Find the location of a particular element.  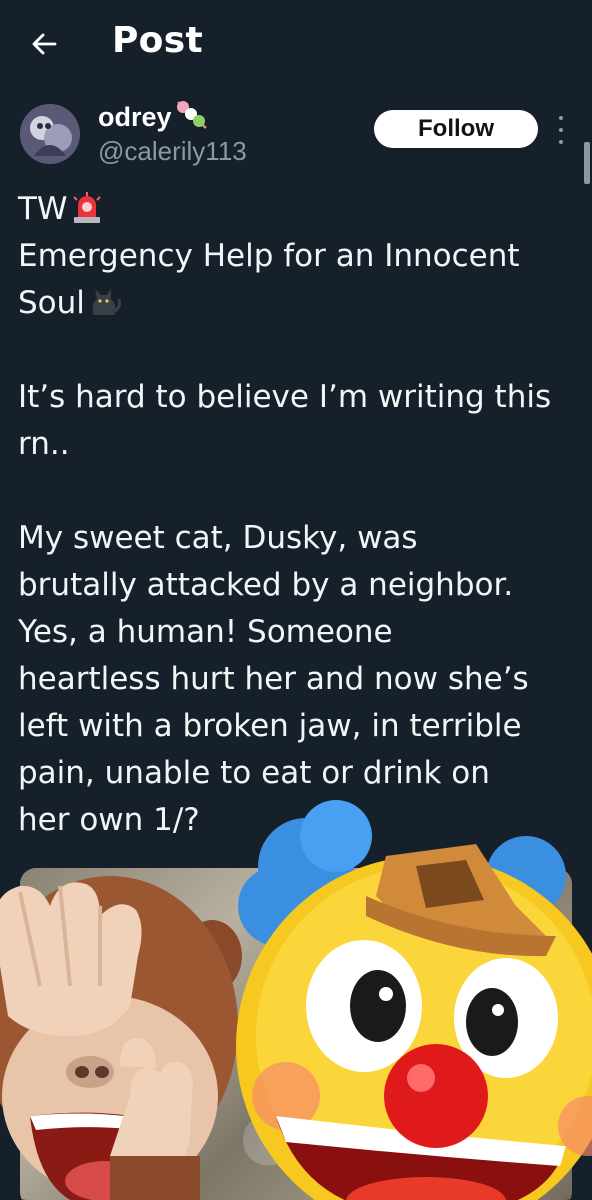

dango-icon is located at coordinates (192, 117).